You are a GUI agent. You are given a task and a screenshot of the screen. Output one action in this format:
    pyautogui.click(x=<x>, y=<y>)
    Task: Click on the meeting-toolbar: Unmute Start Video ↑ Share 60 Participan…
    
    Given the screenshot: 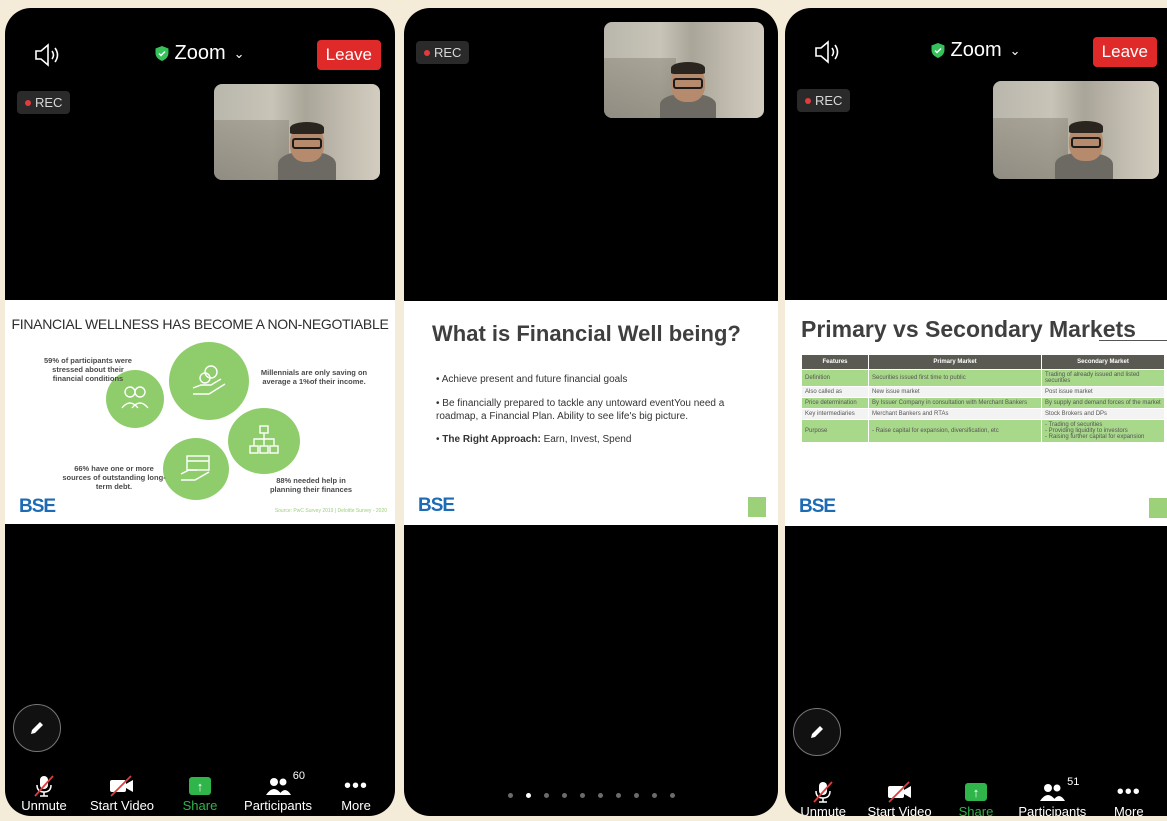 What is the action you would take?
    pyautogui.click(x=200, y=790)
    